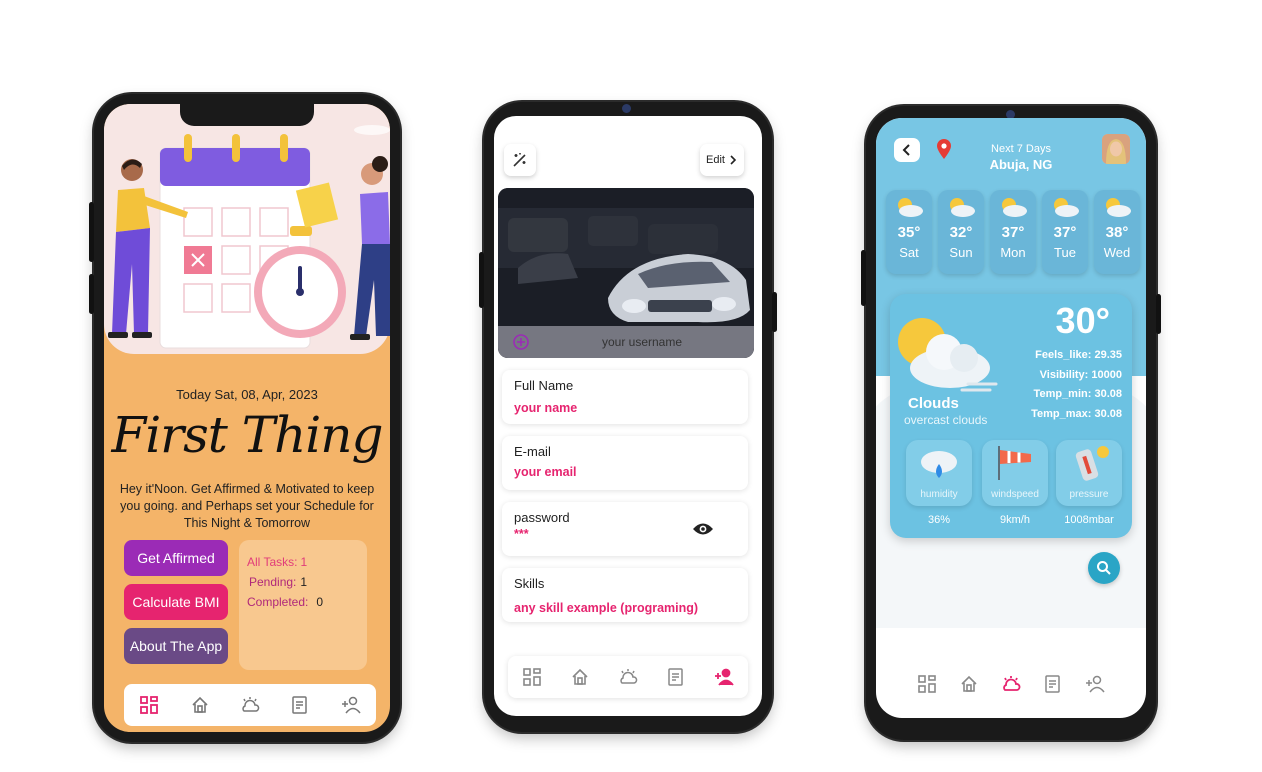 The image size is (1262, 772). I want to click on windspeed-tile: windspeed, so click(1015, 473).